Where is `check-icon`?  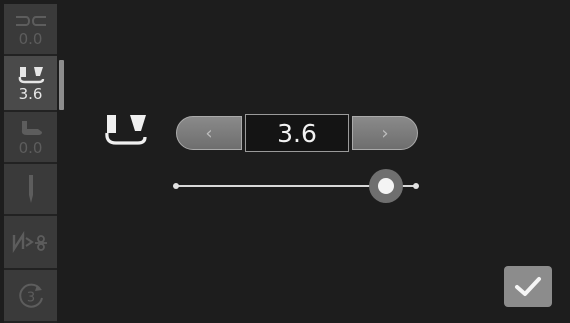 check-icon is located at coordinates (528, 286).